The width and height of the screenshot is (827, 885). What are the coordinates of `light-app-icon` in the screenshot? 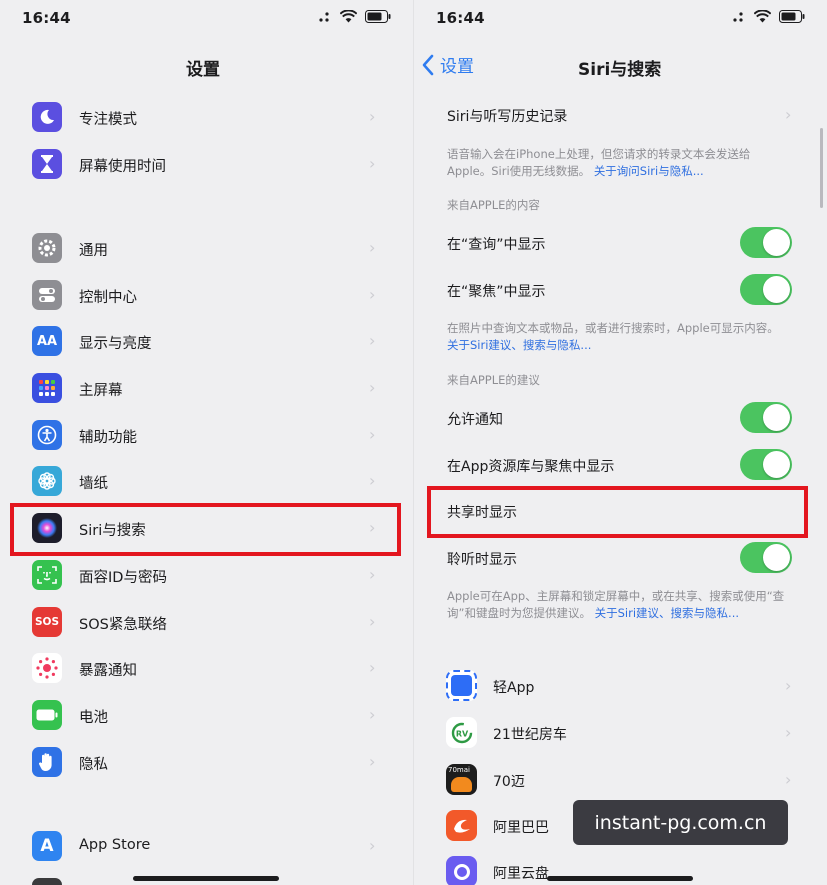 It's located at (461, 685).